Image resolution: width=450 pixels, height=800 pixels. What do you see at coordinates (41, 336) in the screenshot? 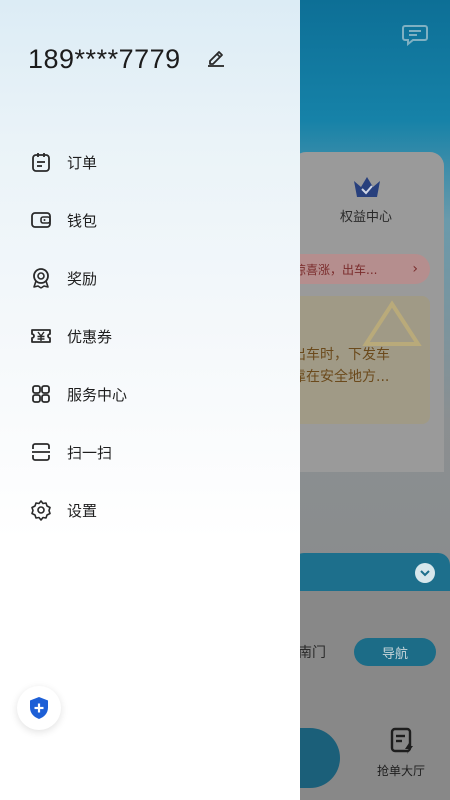
I see `coupon-icon` at bounding box center [41, 336].